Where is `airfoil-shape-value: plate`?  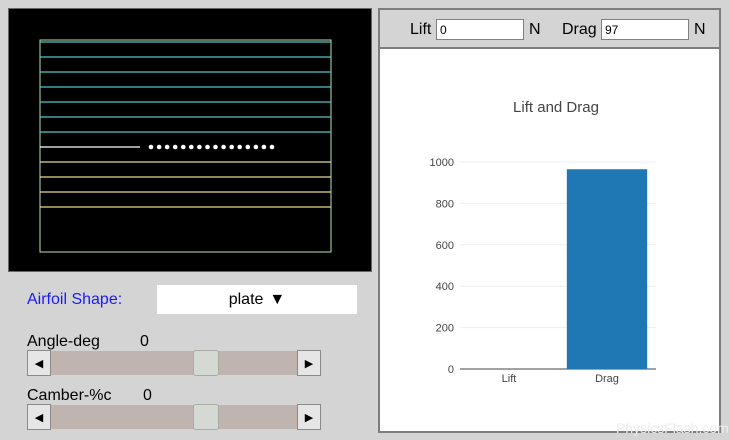
airfoil-shape-value: plate is located at coordinates (246, 299).